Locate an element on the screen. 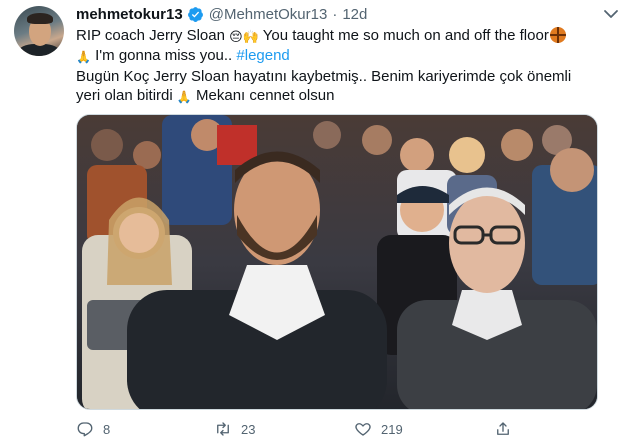  tweet-text-line-2: 🙏 I'm gonna miss you.. #legend is located at coordinates (346, 56).